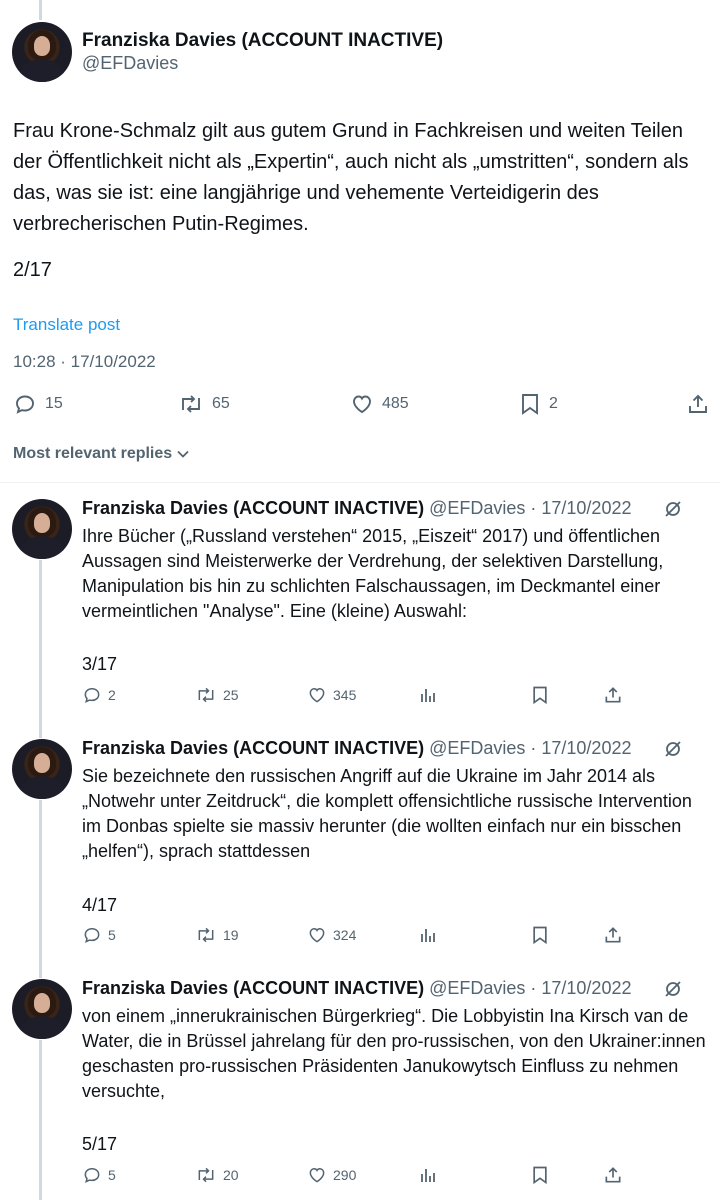 This screenshot has height=1200, width=720. I want to click on share-button, so click(698, 404).